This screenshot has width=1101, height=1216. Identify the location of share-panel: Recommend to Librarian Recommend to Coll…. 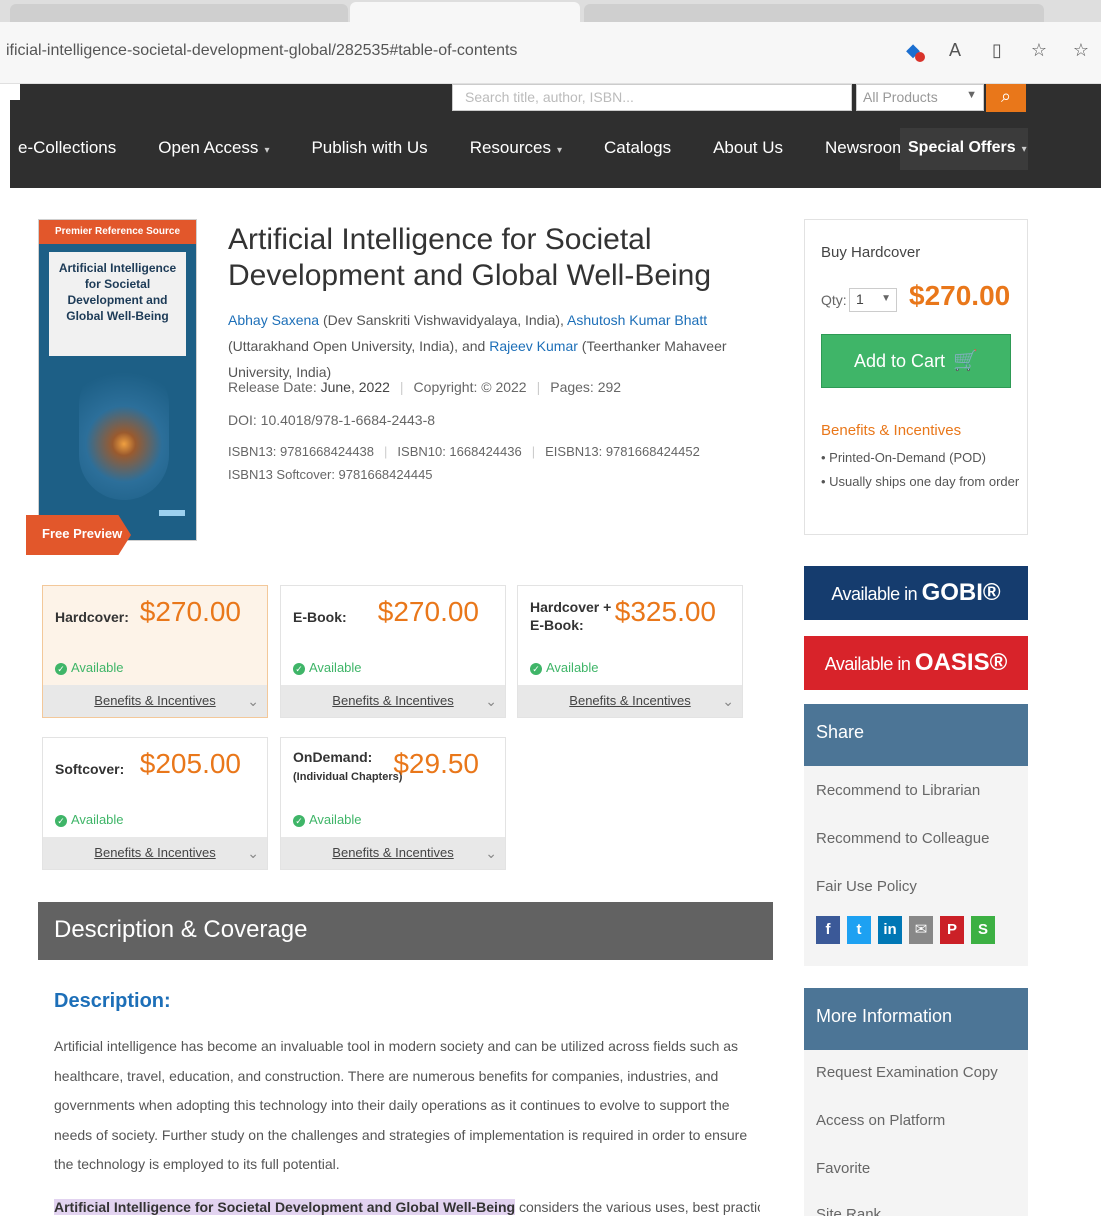
(916, 866).